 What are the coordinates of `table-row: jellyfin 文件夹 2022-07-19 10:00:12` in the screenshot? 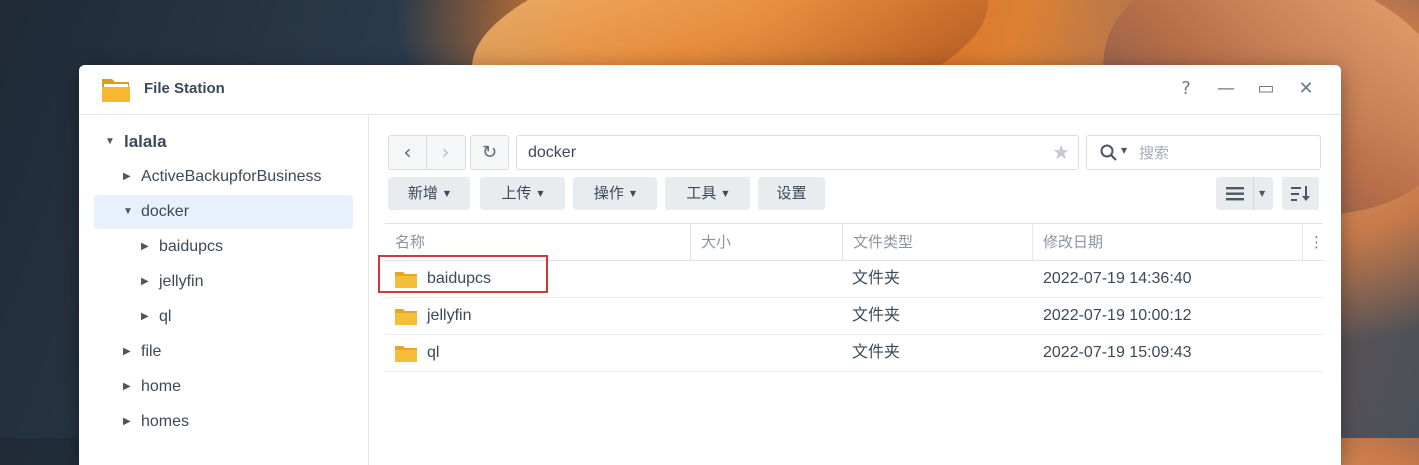 It's located at (854, 316).